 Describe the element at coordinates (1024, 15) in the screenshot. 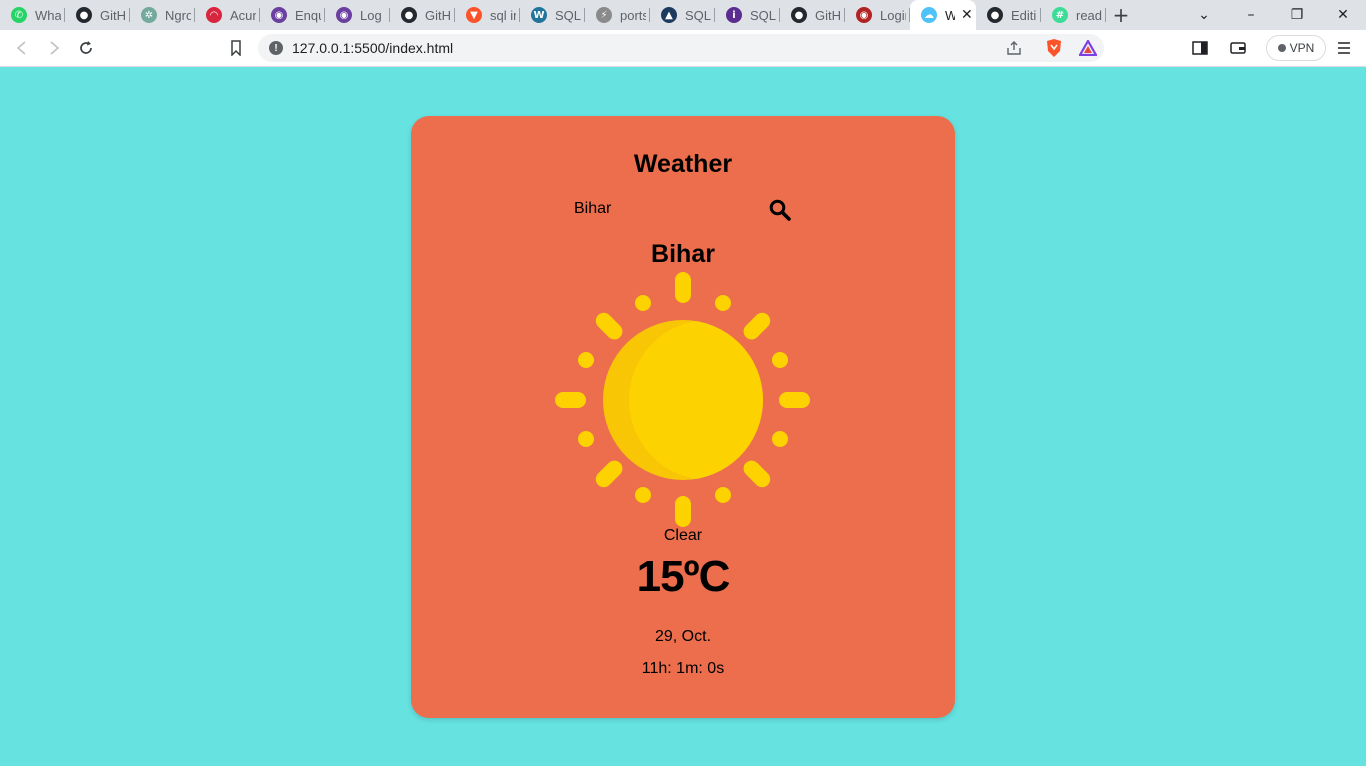

I see `tab-title: Editir` at that location.